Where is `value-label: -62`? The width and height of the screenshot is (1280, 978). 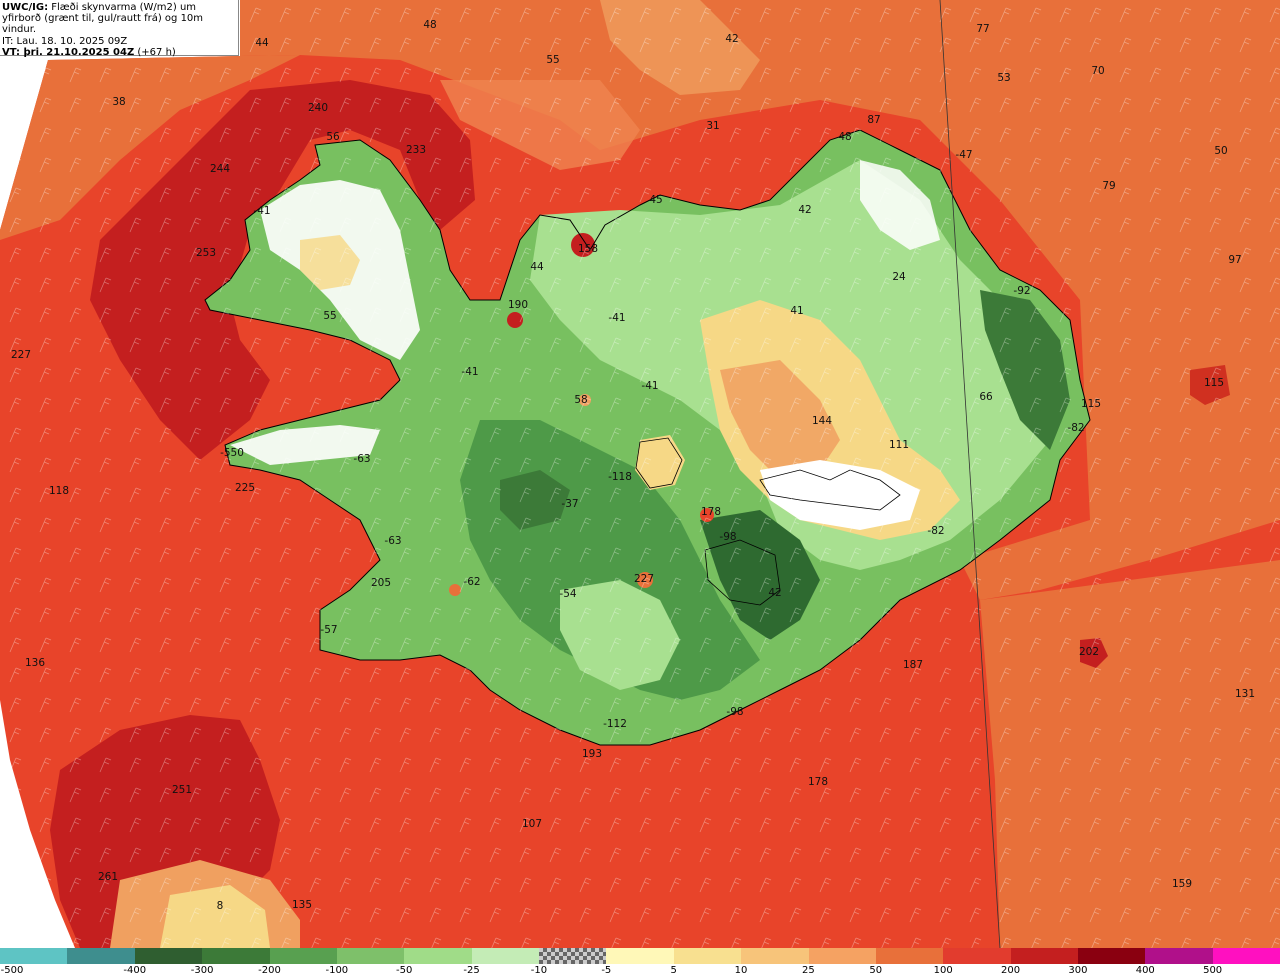
value-label: -62 is located at coordinates (471, 582).